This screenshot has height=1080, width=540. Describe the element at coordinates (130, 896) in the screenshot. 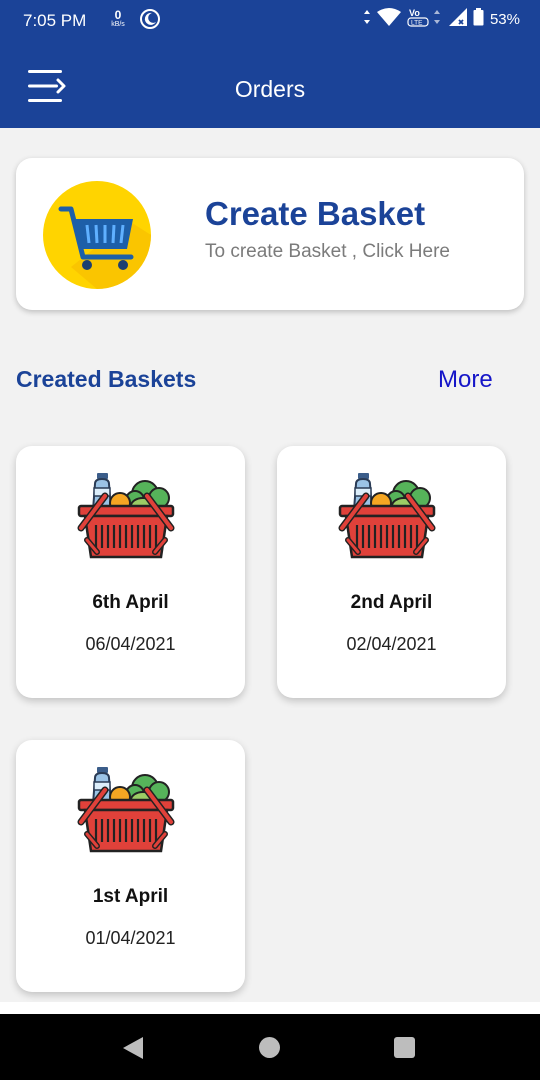

I see `basket-name: 1st April` at that location.